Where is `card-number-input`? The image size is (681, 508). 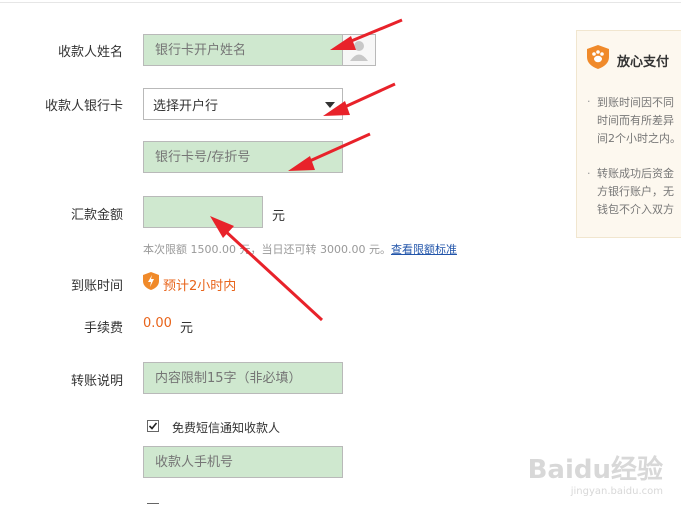 card-number-input is located at coordinates (247, 157).